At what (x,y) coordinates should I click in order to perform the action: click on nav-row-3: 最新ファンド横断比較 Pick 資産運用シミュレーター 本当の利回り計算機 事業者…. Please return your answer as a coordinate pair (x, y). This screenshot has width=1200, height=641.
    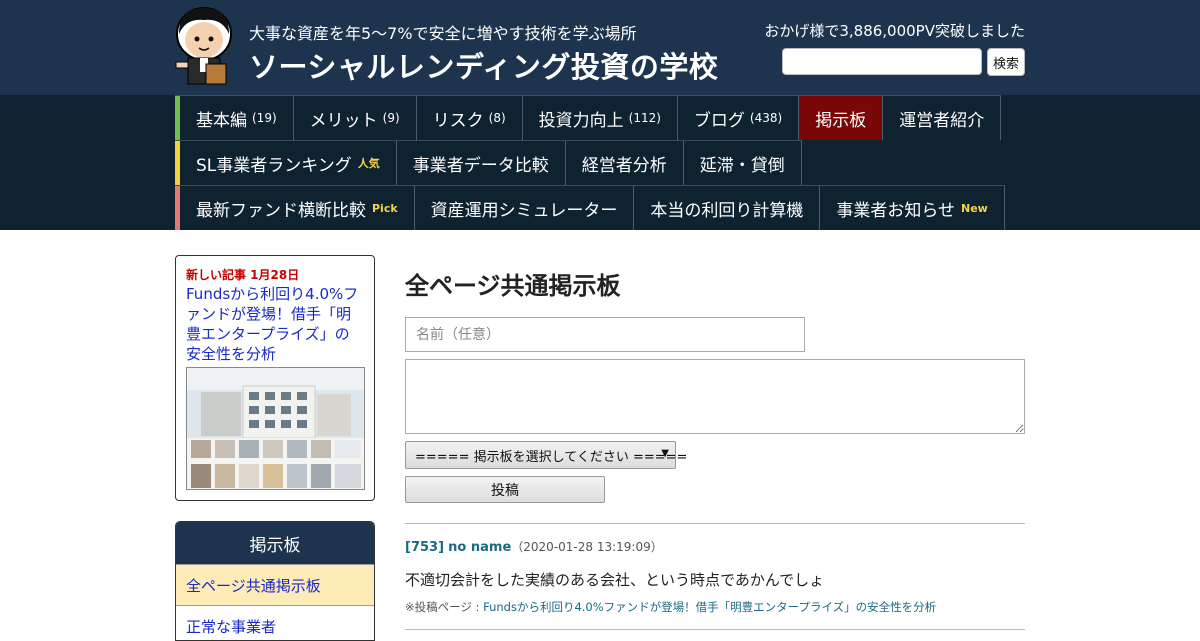
    Looking at the image, I should click on (590, 207).